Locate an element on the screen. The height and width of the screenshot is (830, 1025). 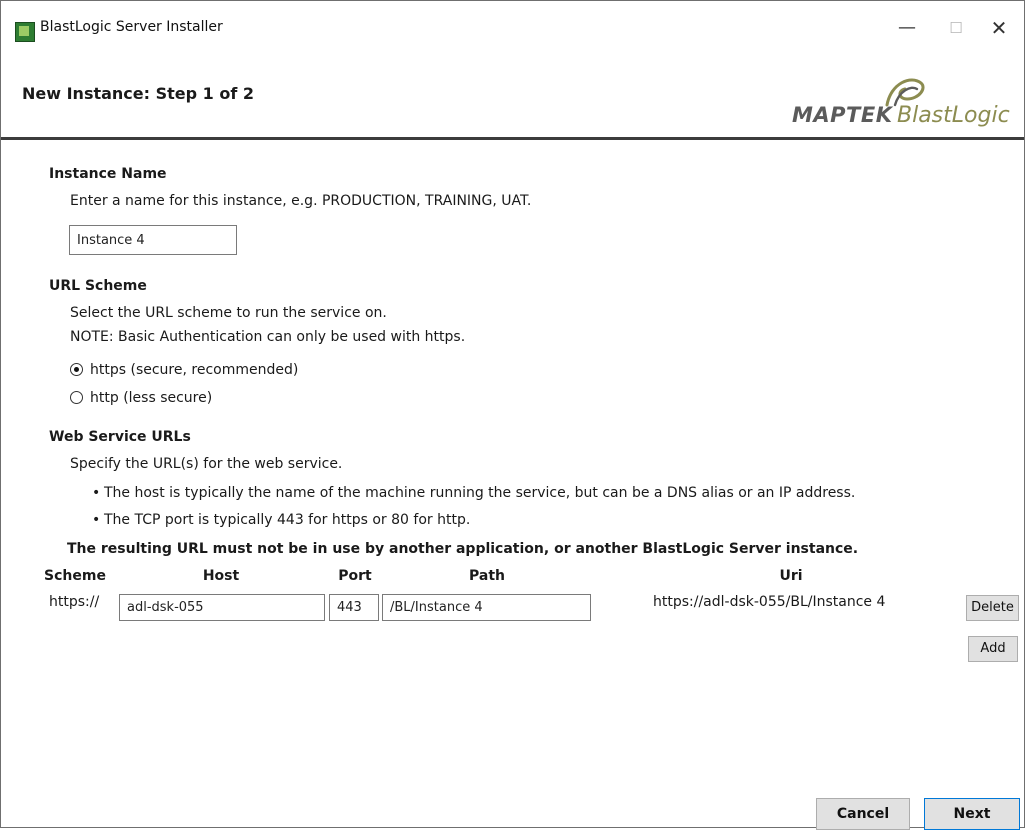
column-port: Port is located at coordinates (355, 576).